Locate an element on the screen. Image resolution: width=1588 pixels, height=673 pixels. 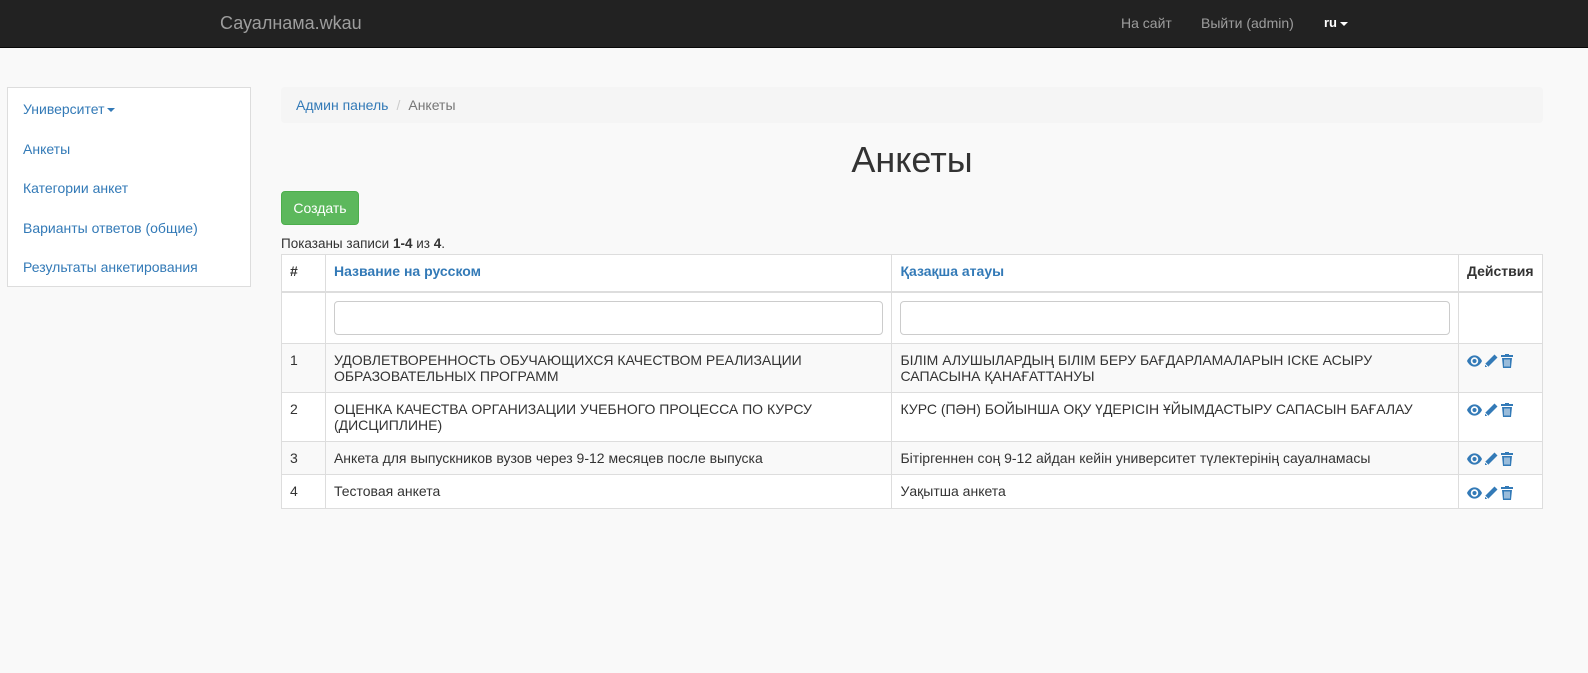
row-name-kz: Уақытша анкета is located at coordinates (1175, 491).